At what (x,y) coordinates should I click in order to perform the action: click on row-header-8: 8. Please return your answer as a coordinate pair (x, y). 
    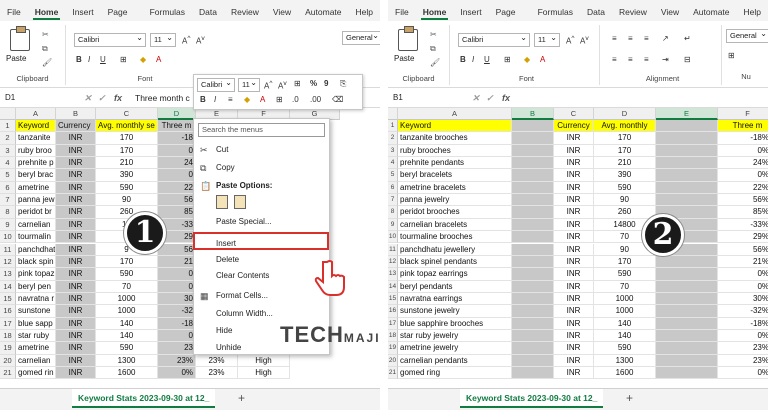
    Looking at the image, I should click on (8, 212).